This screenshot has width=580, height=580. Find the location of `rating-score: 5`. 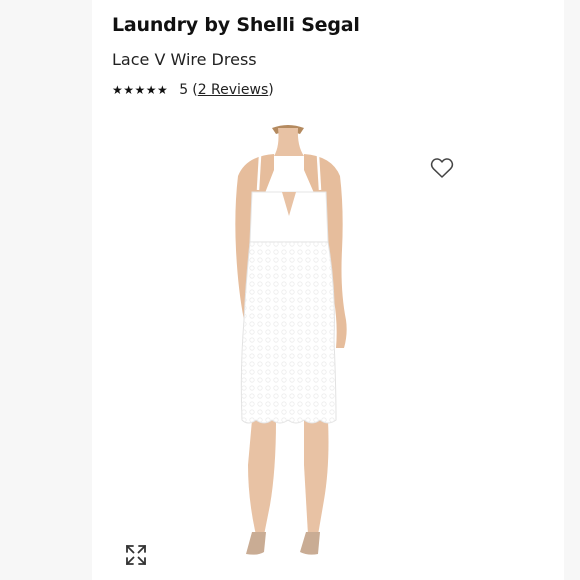

rating-score: 5 is located at coordinates (184, 90).